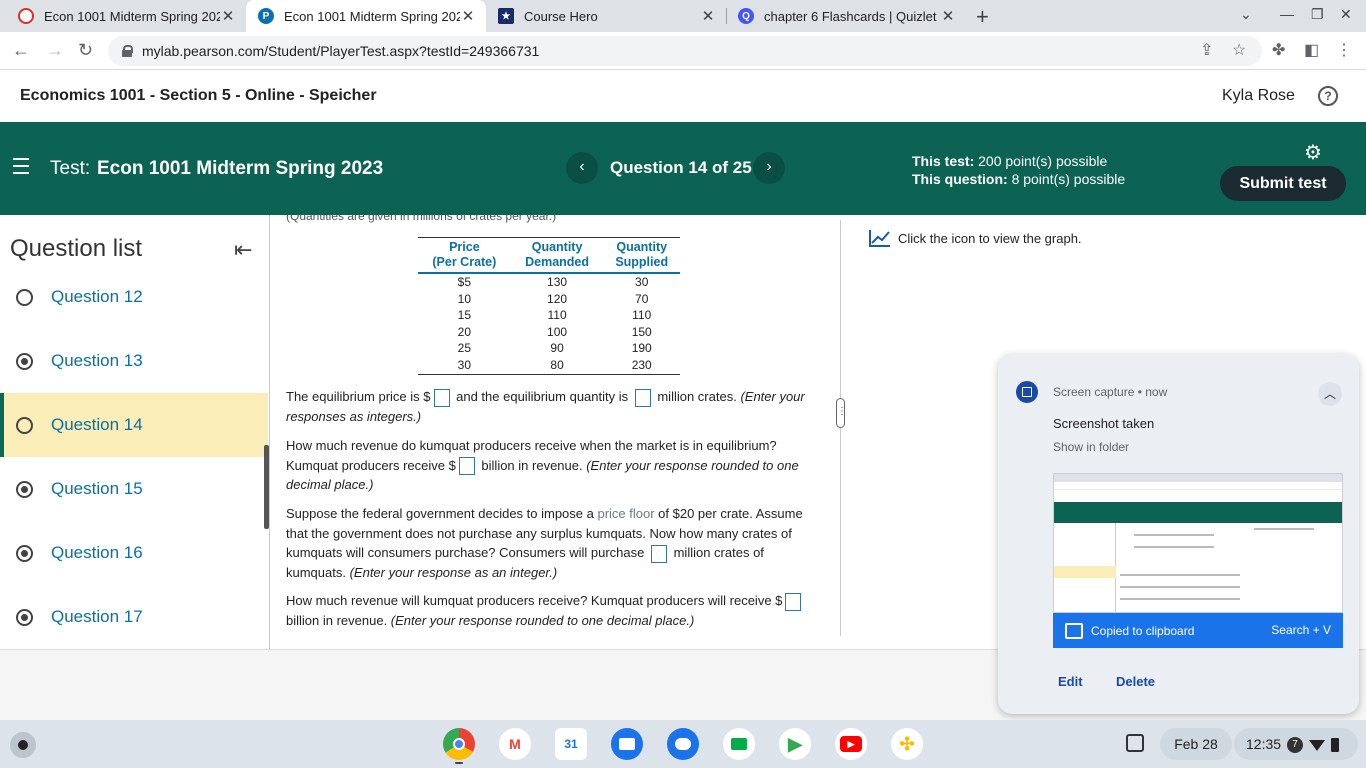 The width and height of the screenshot is (1366, 768). What do you see at coordinates (1317, 14) in the screenshot?
I see `restore-icon: ❐` at bounding box center [1317, 14].